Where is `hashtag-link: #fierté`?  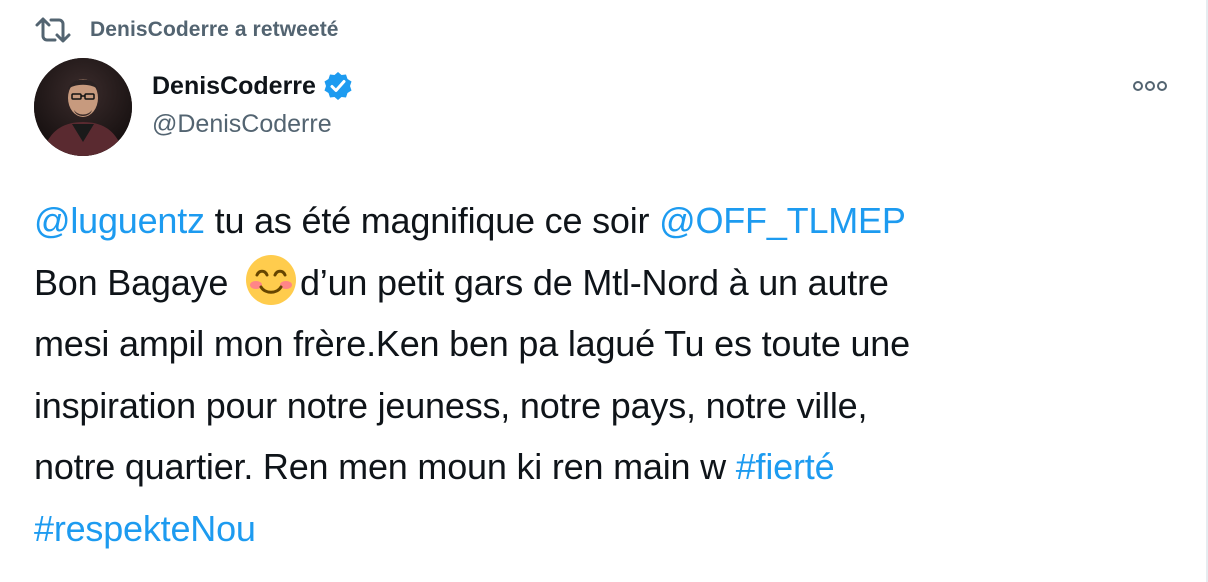
hashtag-link: #fierté is located at coordinates (785, 466).